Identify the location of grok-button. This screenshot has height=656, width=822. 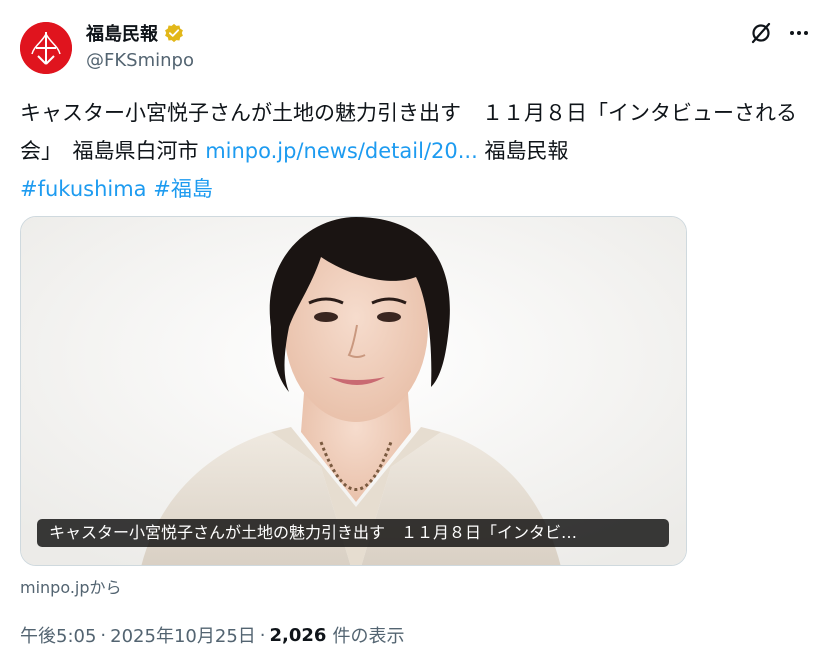
(761, 33).